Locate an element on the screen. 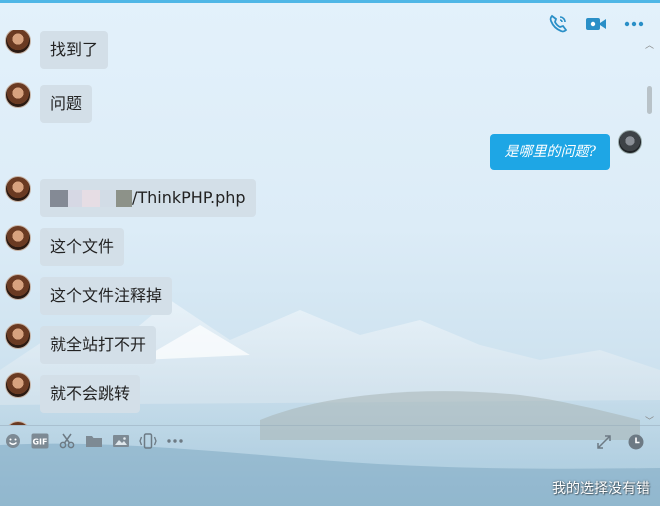  input-toolbar: GIF is located at coordinates (94, 441).